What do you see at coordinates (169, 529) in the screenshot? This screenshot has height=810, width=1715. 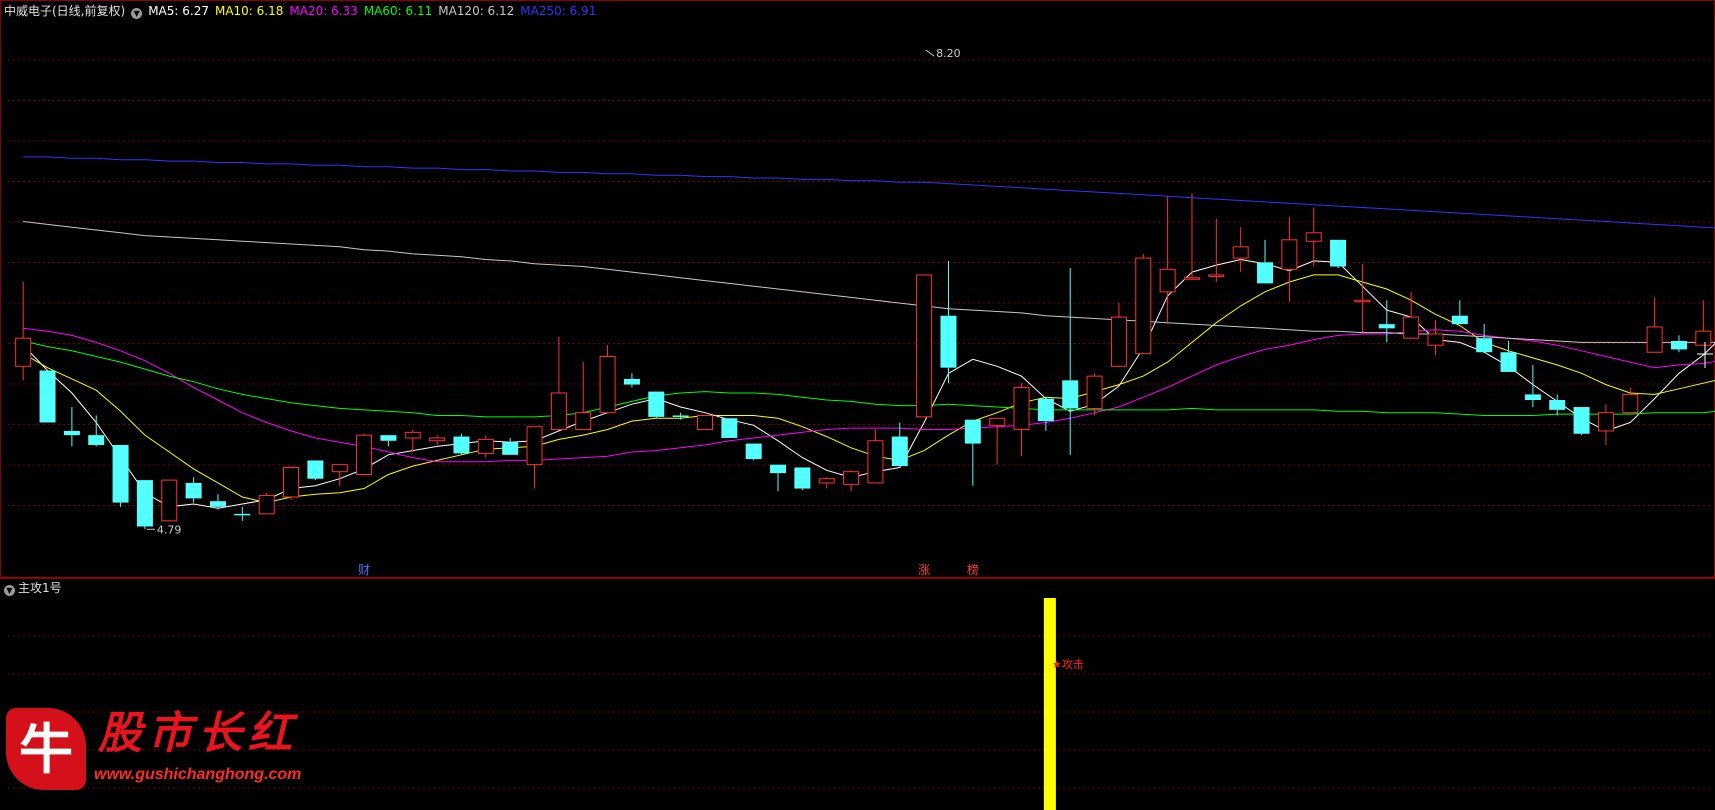 I see `price-annotation-low: 4.79` at bounding box center [169, 529].